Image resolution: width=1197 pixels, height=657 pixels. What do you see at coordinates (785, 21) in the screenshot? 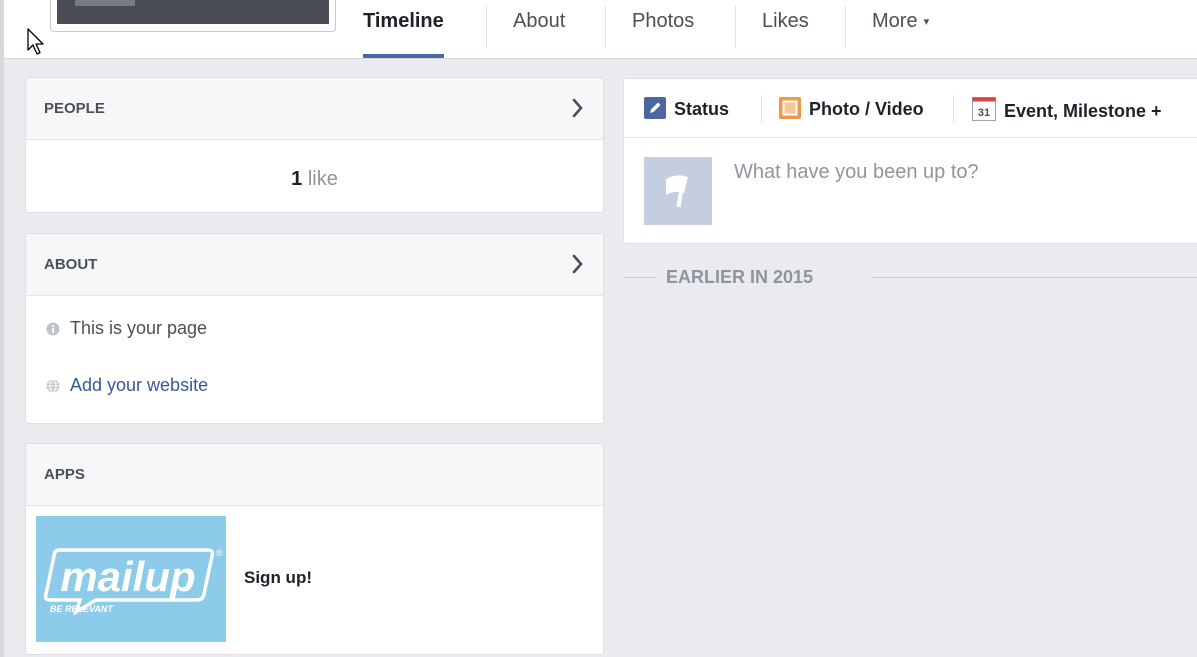
I see `tab-likes-label: Likes` at bounding box center [785, 21].